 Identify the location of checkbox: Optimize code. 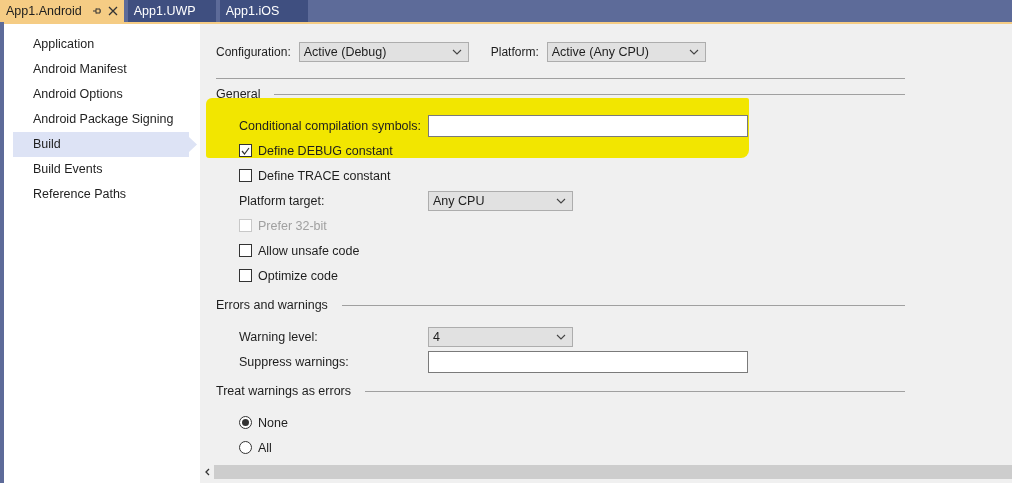
(288, 275).